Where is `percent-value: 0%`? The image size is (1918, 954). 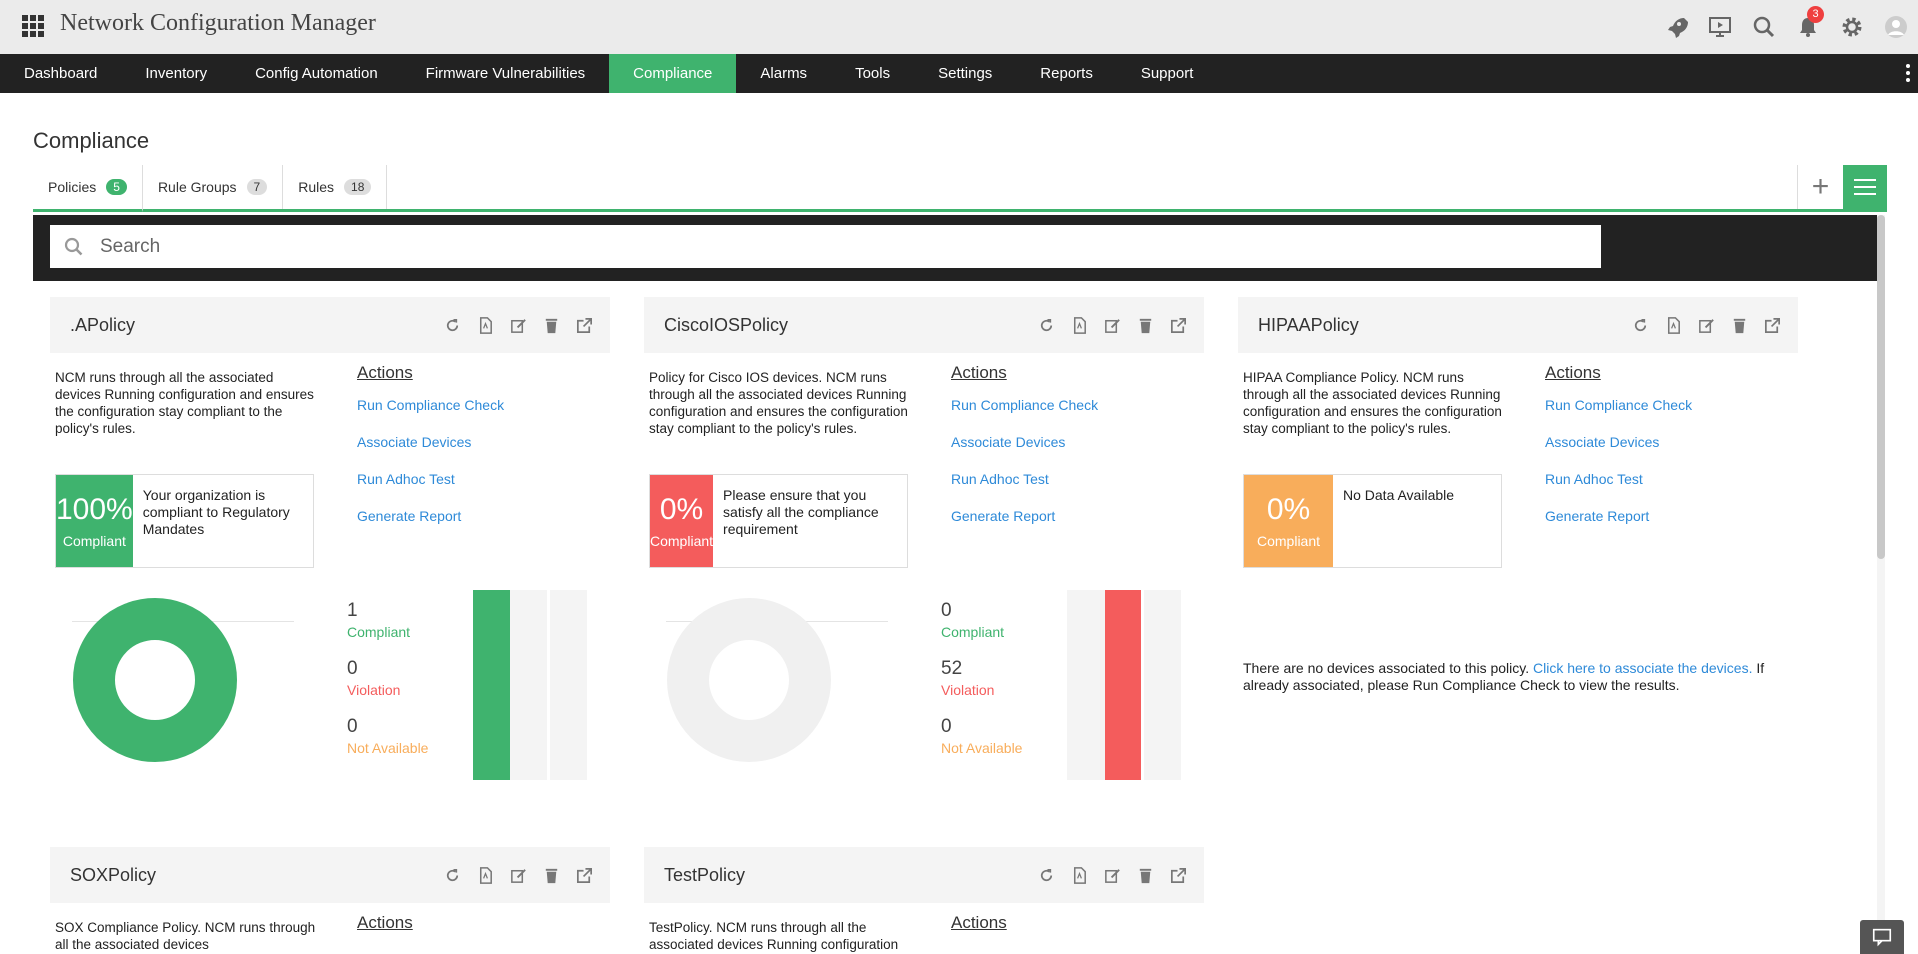
percent-value: 0% is located at coordinates (1288, 509).